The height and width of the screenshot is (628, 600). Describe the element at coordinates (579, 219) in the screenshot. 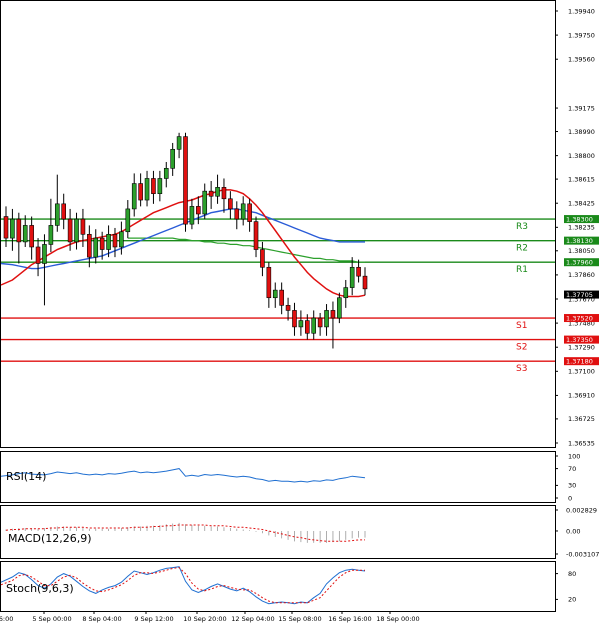

I see `level-tag-label-r3: 1.38300` at that location.